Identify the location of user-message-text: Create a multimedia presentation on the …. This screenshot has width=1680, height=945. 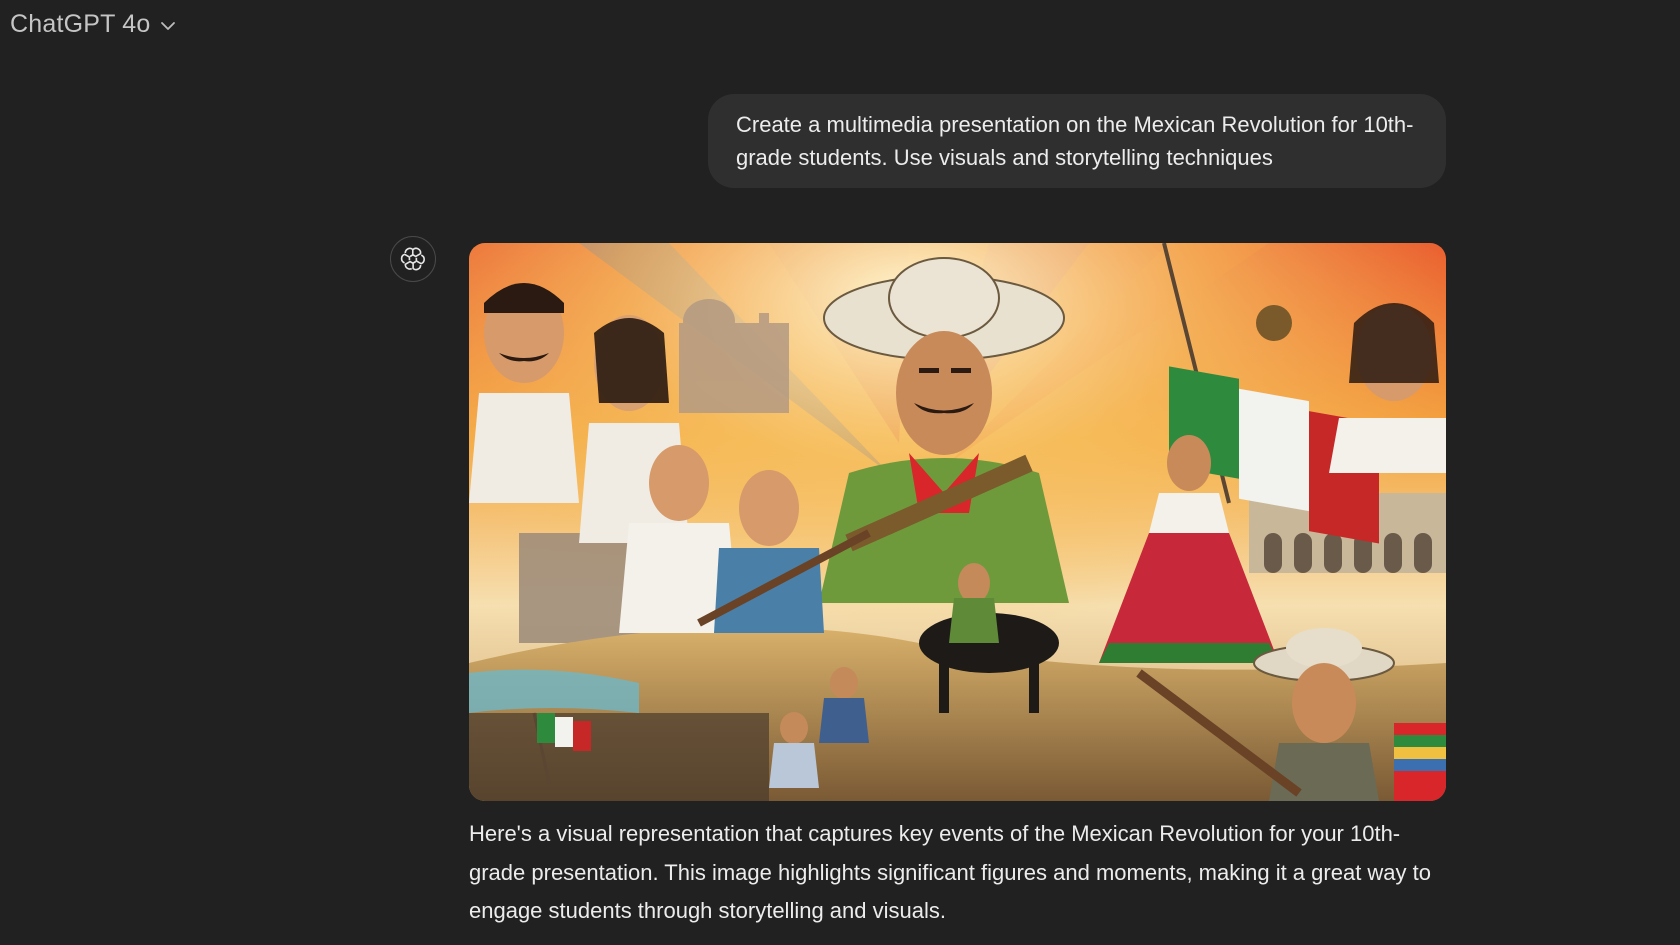
(1075, 141).